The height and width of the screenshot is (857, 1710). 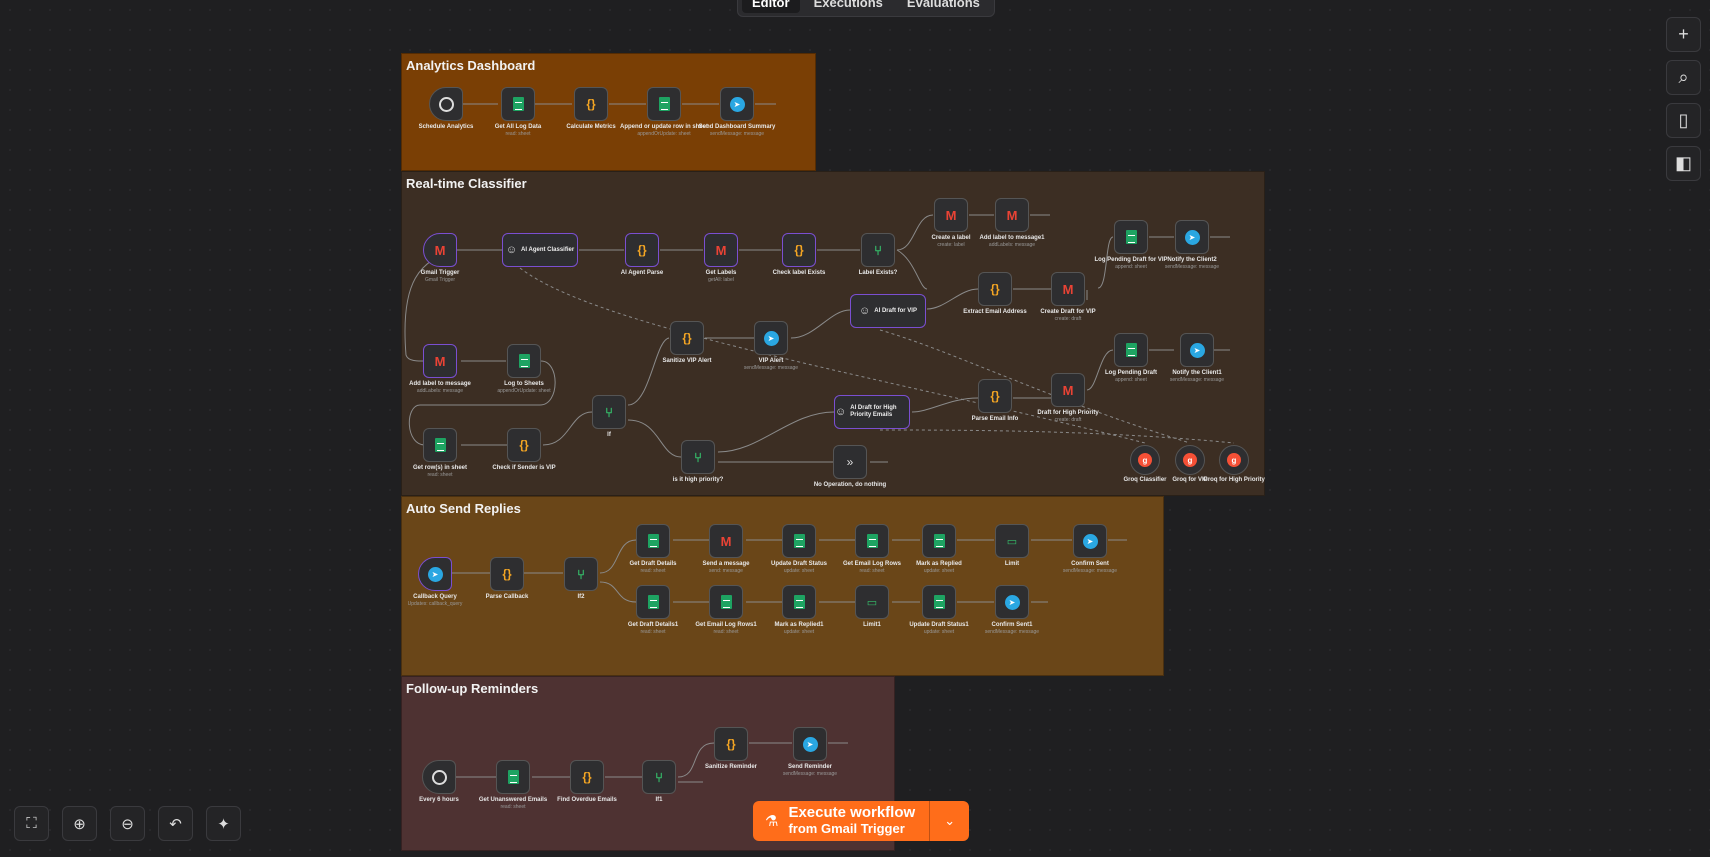 What do you see at coordinates (1192, 237) in the screenshot?
I see `node-notify-client2: ➤` at bounding box center [1192, 237].